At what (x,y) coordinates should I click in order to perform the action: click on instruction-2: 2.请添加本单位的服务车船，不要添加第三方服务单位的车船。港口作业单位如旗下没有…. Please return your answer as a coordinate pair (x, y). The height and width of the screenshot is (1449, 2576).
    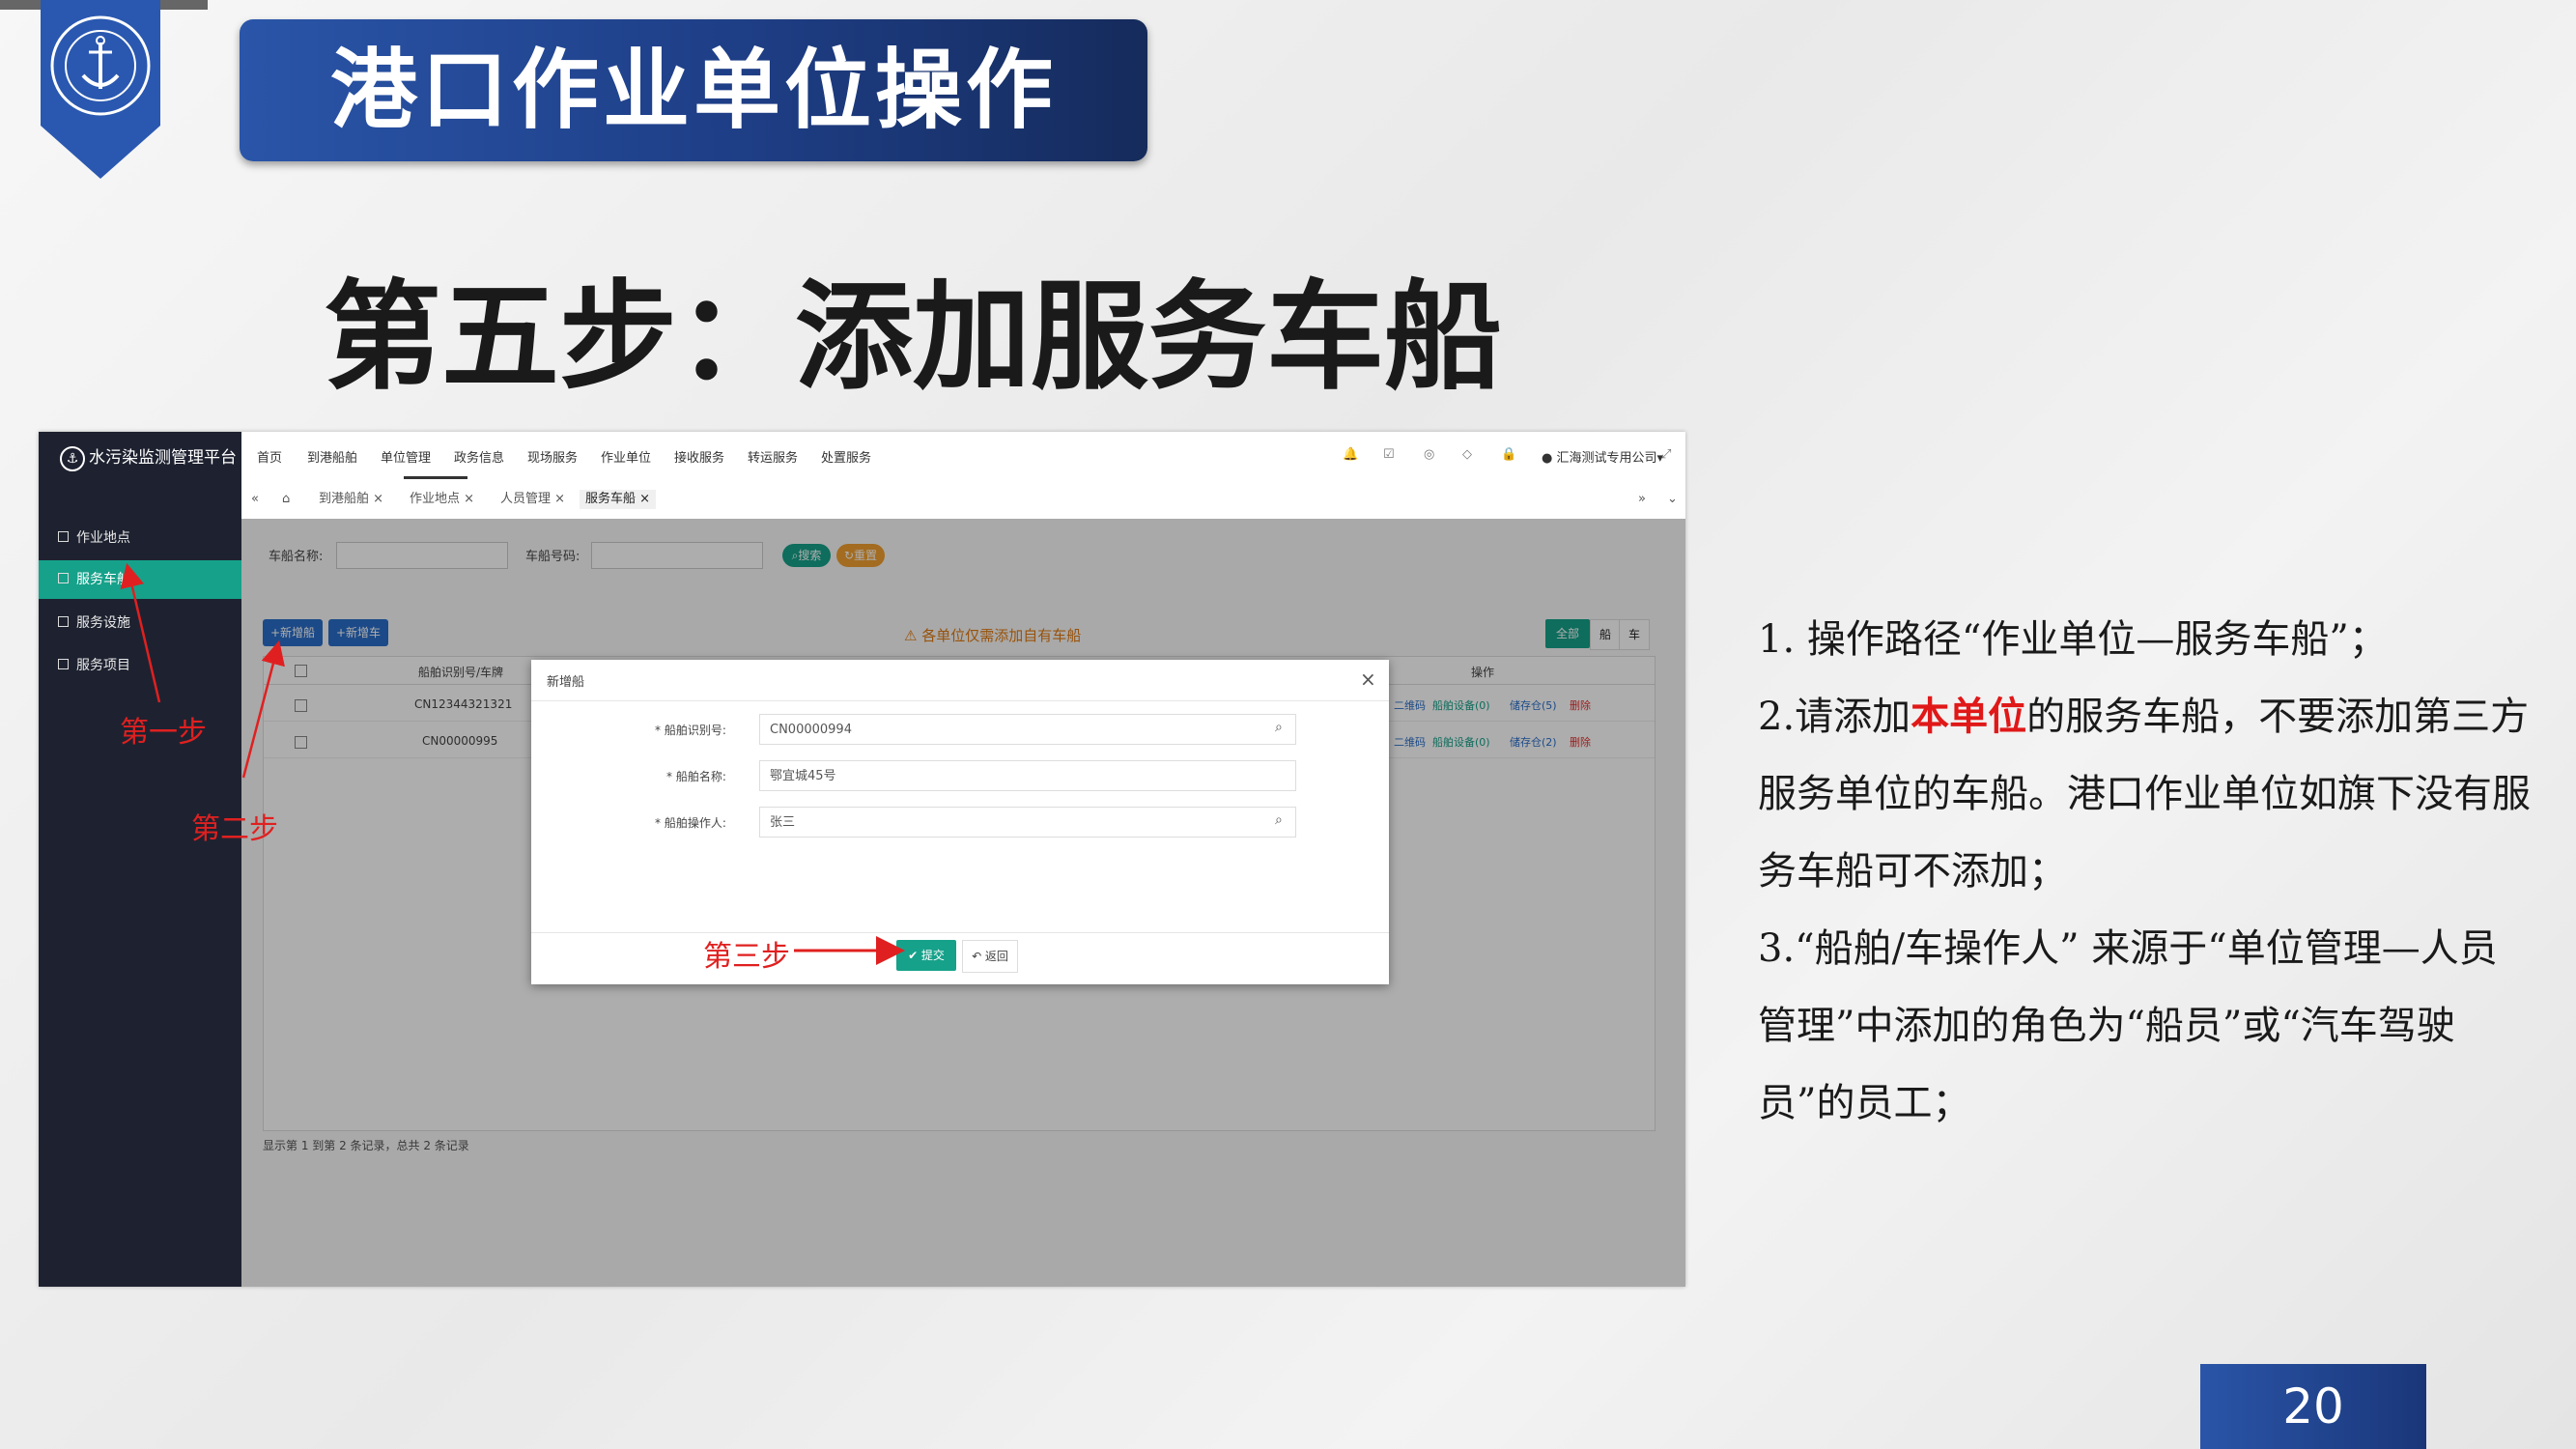
    Looking at the image, I should click on (2144, 794).